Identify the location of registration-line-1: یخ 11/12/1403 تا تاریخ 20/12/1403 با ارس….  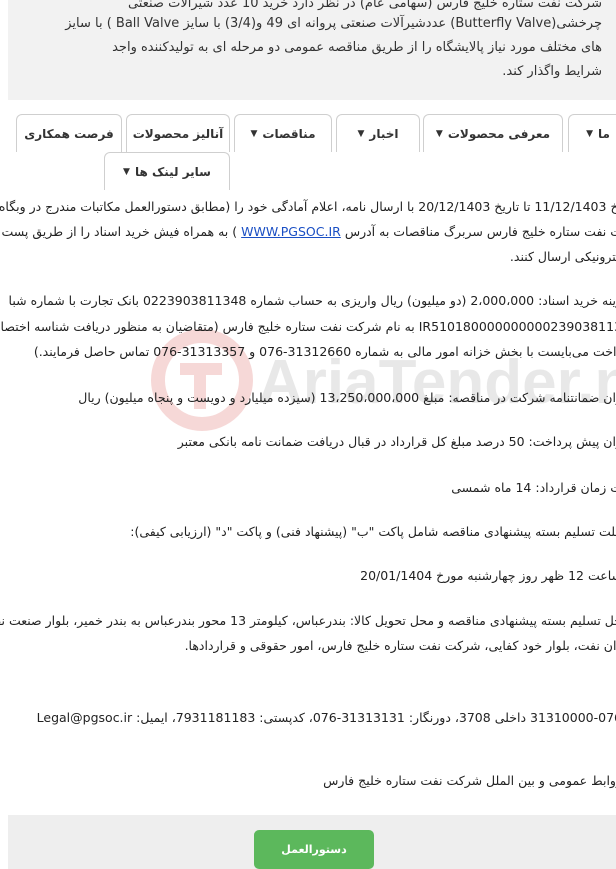
(308, 206).